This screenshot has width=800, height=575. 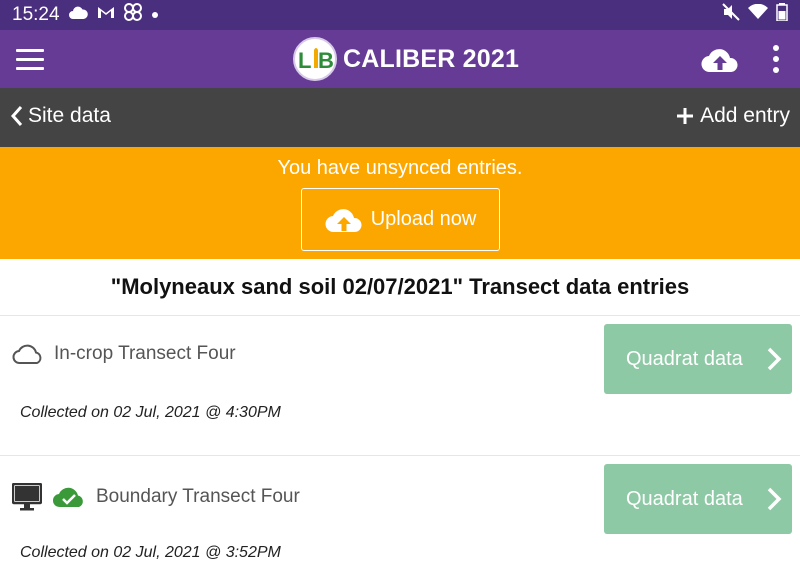 I want to click on app-bar: L B CALIBER 2021, so click(x=400, y=59).